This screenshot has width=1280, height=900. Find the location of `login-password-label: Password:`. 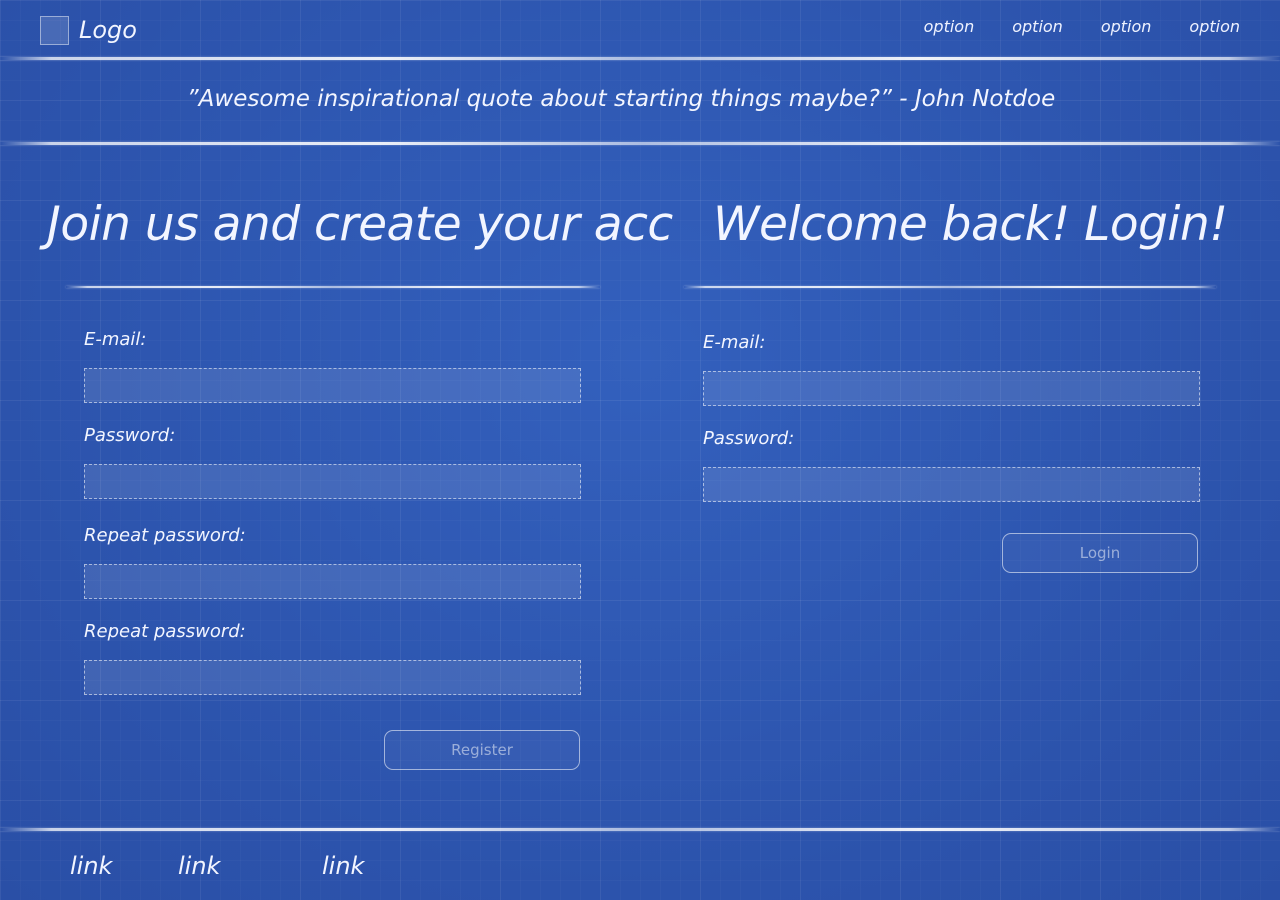

login-password-label: Password: is located at coordinates (749, 438).